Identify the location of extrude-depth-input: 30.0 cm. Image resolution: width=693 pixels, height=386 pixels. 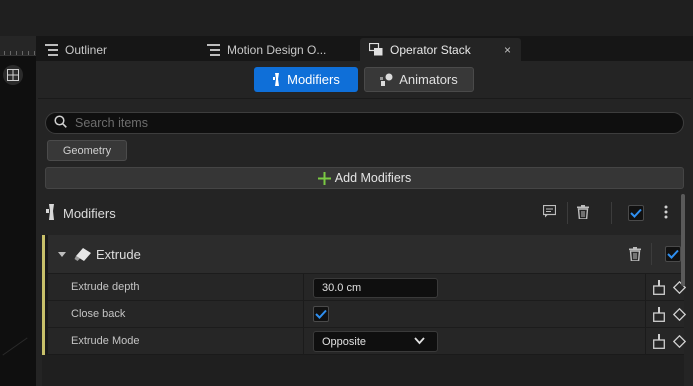
(375, 288).